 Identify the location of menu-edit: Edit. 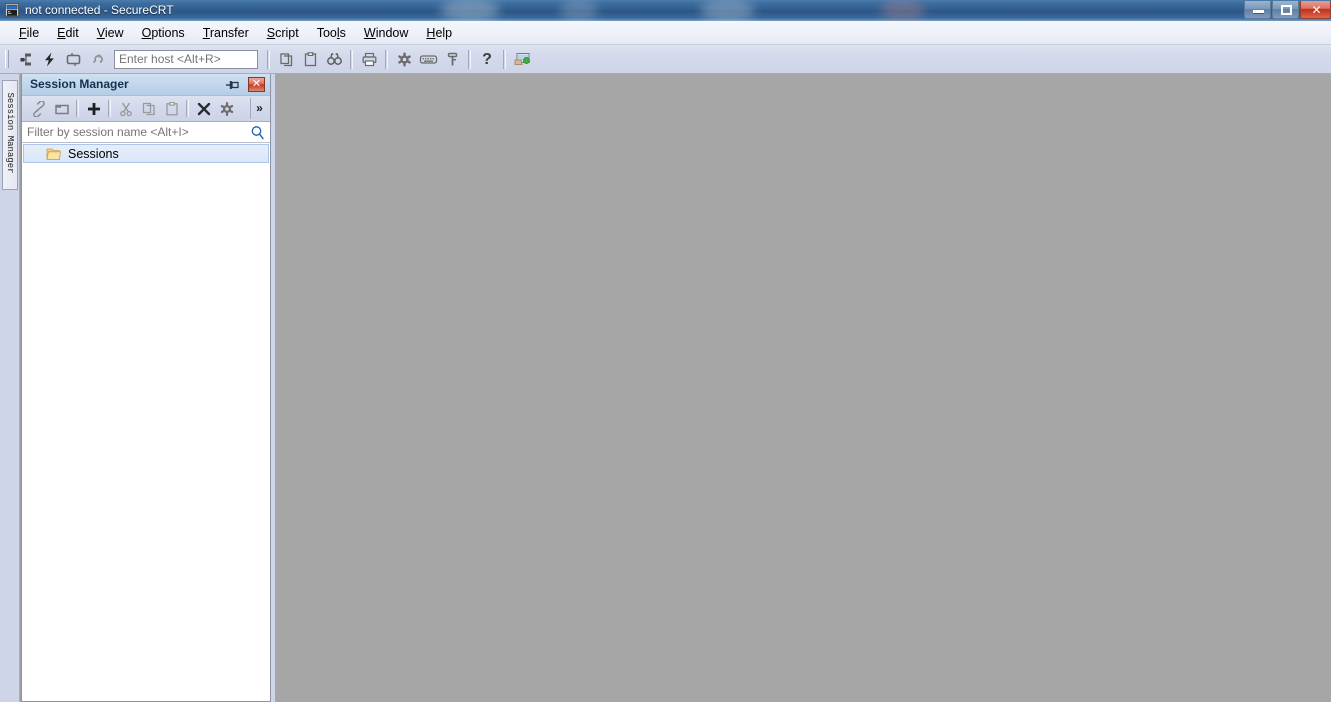
(68, 33).